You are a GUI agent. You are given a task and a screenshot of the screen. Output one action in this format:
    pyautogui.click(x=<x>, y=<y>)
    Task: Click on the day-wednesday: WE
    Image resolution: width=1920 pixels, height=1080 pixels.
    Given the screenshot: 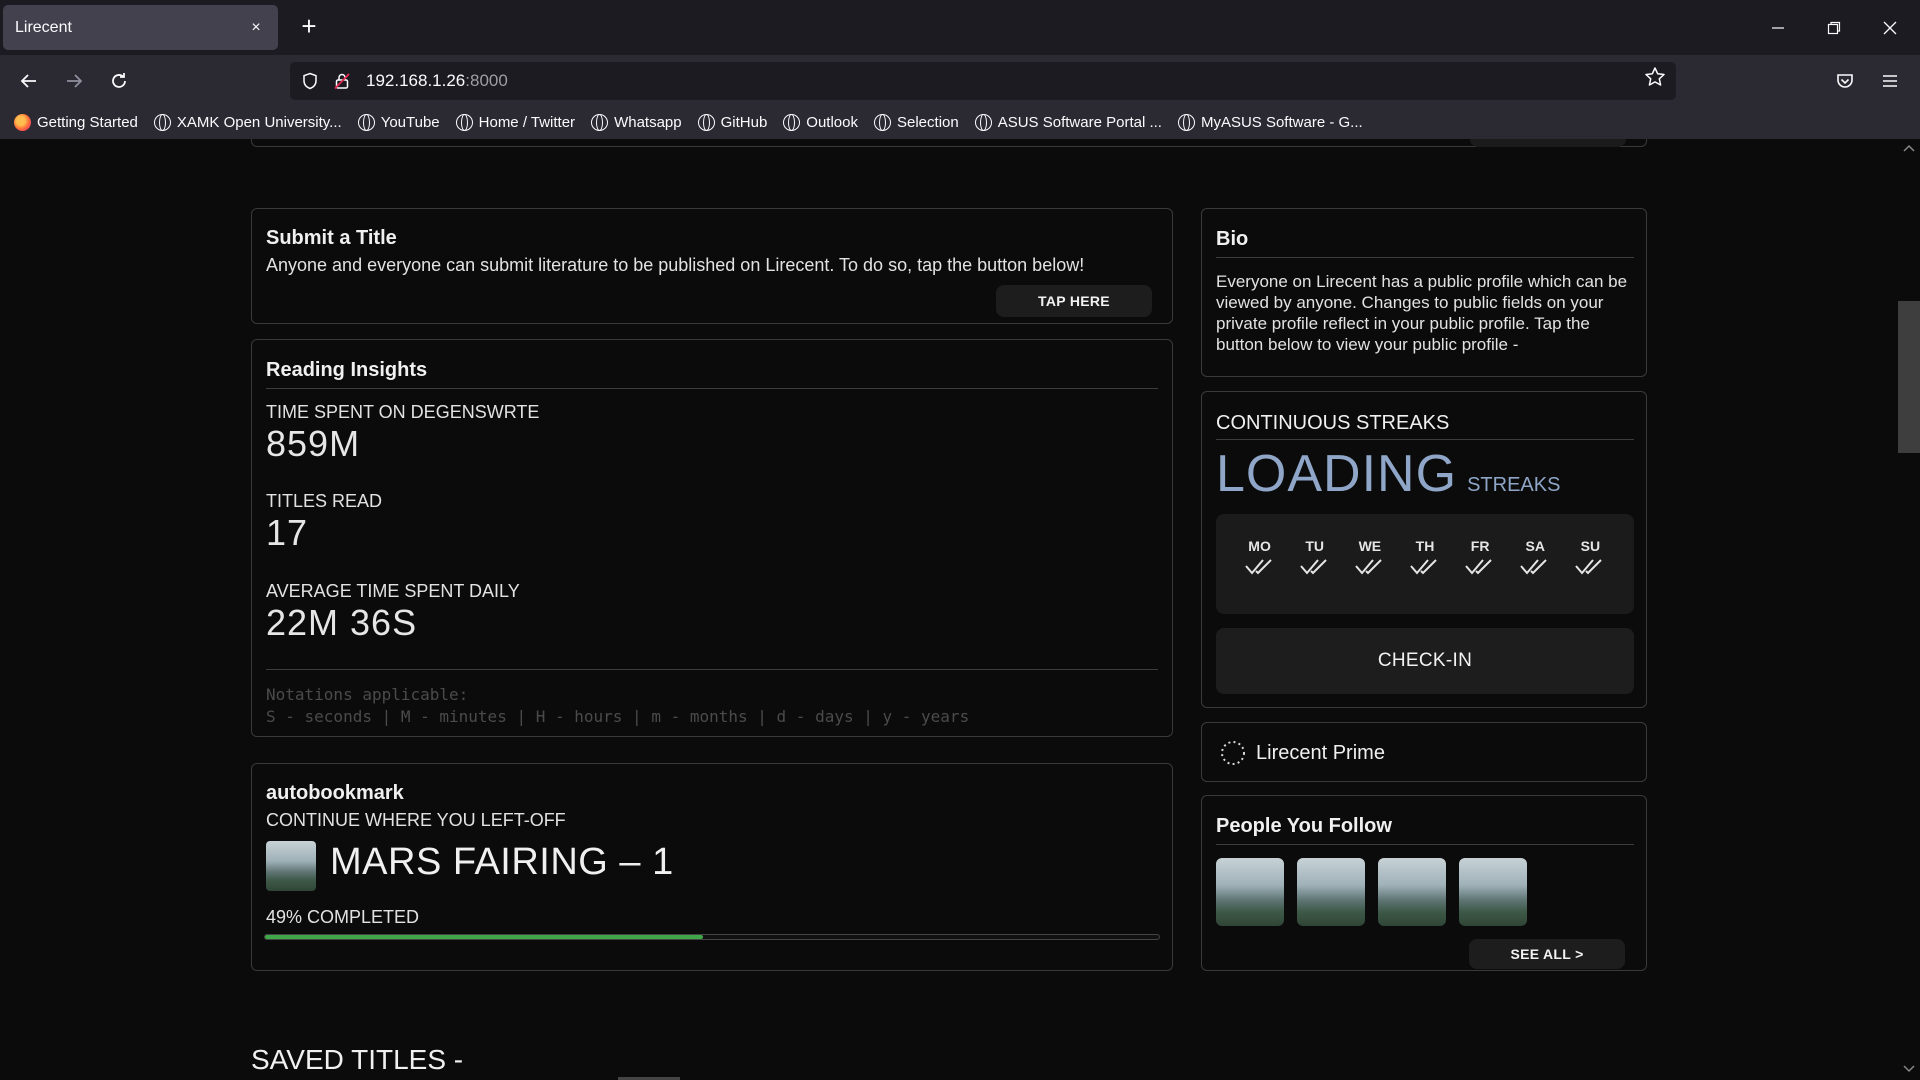 What is the action you would take?
    pyautogui.click(x=1370, y=564)
    